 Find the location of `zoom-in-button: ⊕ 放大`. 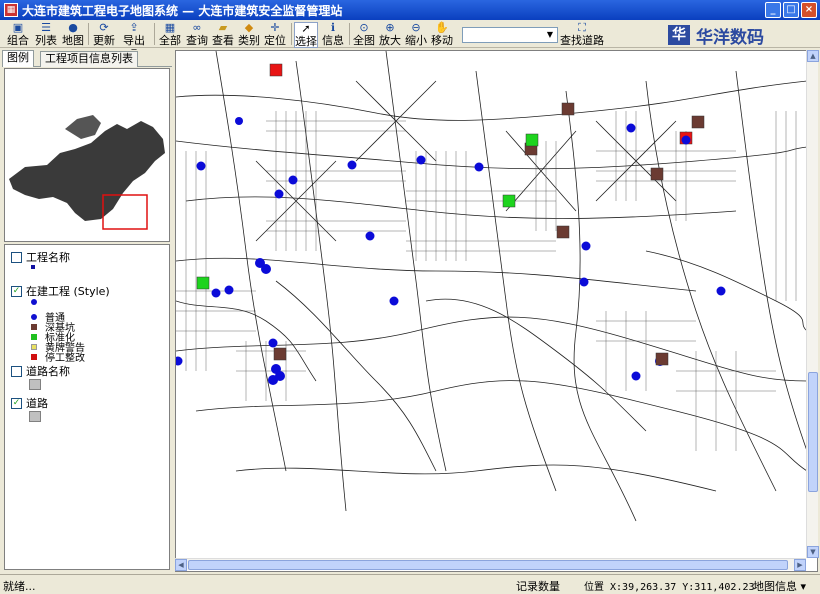

zoom-in-button: ⊕ 放大 is located at coordinates (390, 35).